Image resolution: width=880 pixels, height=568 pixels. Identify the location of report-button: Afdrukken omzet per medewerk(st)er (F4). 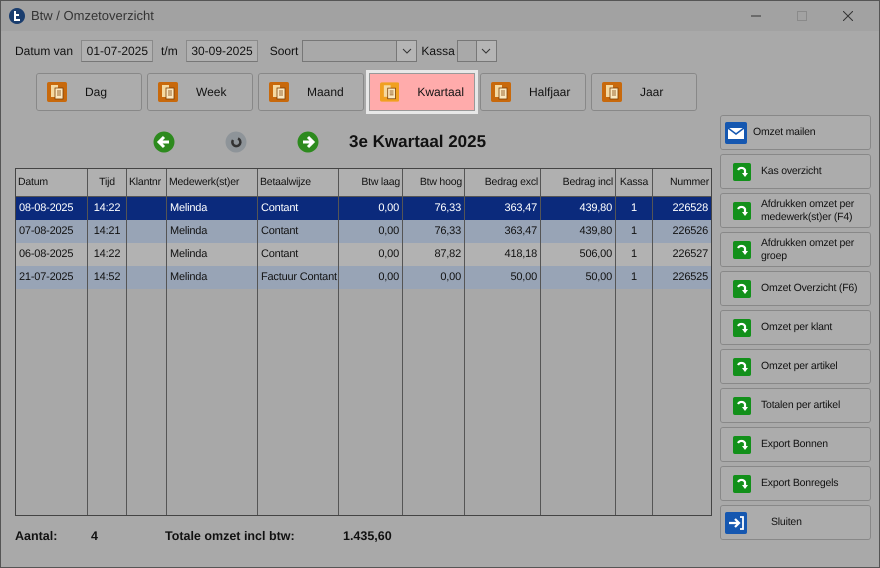
(795, 210).